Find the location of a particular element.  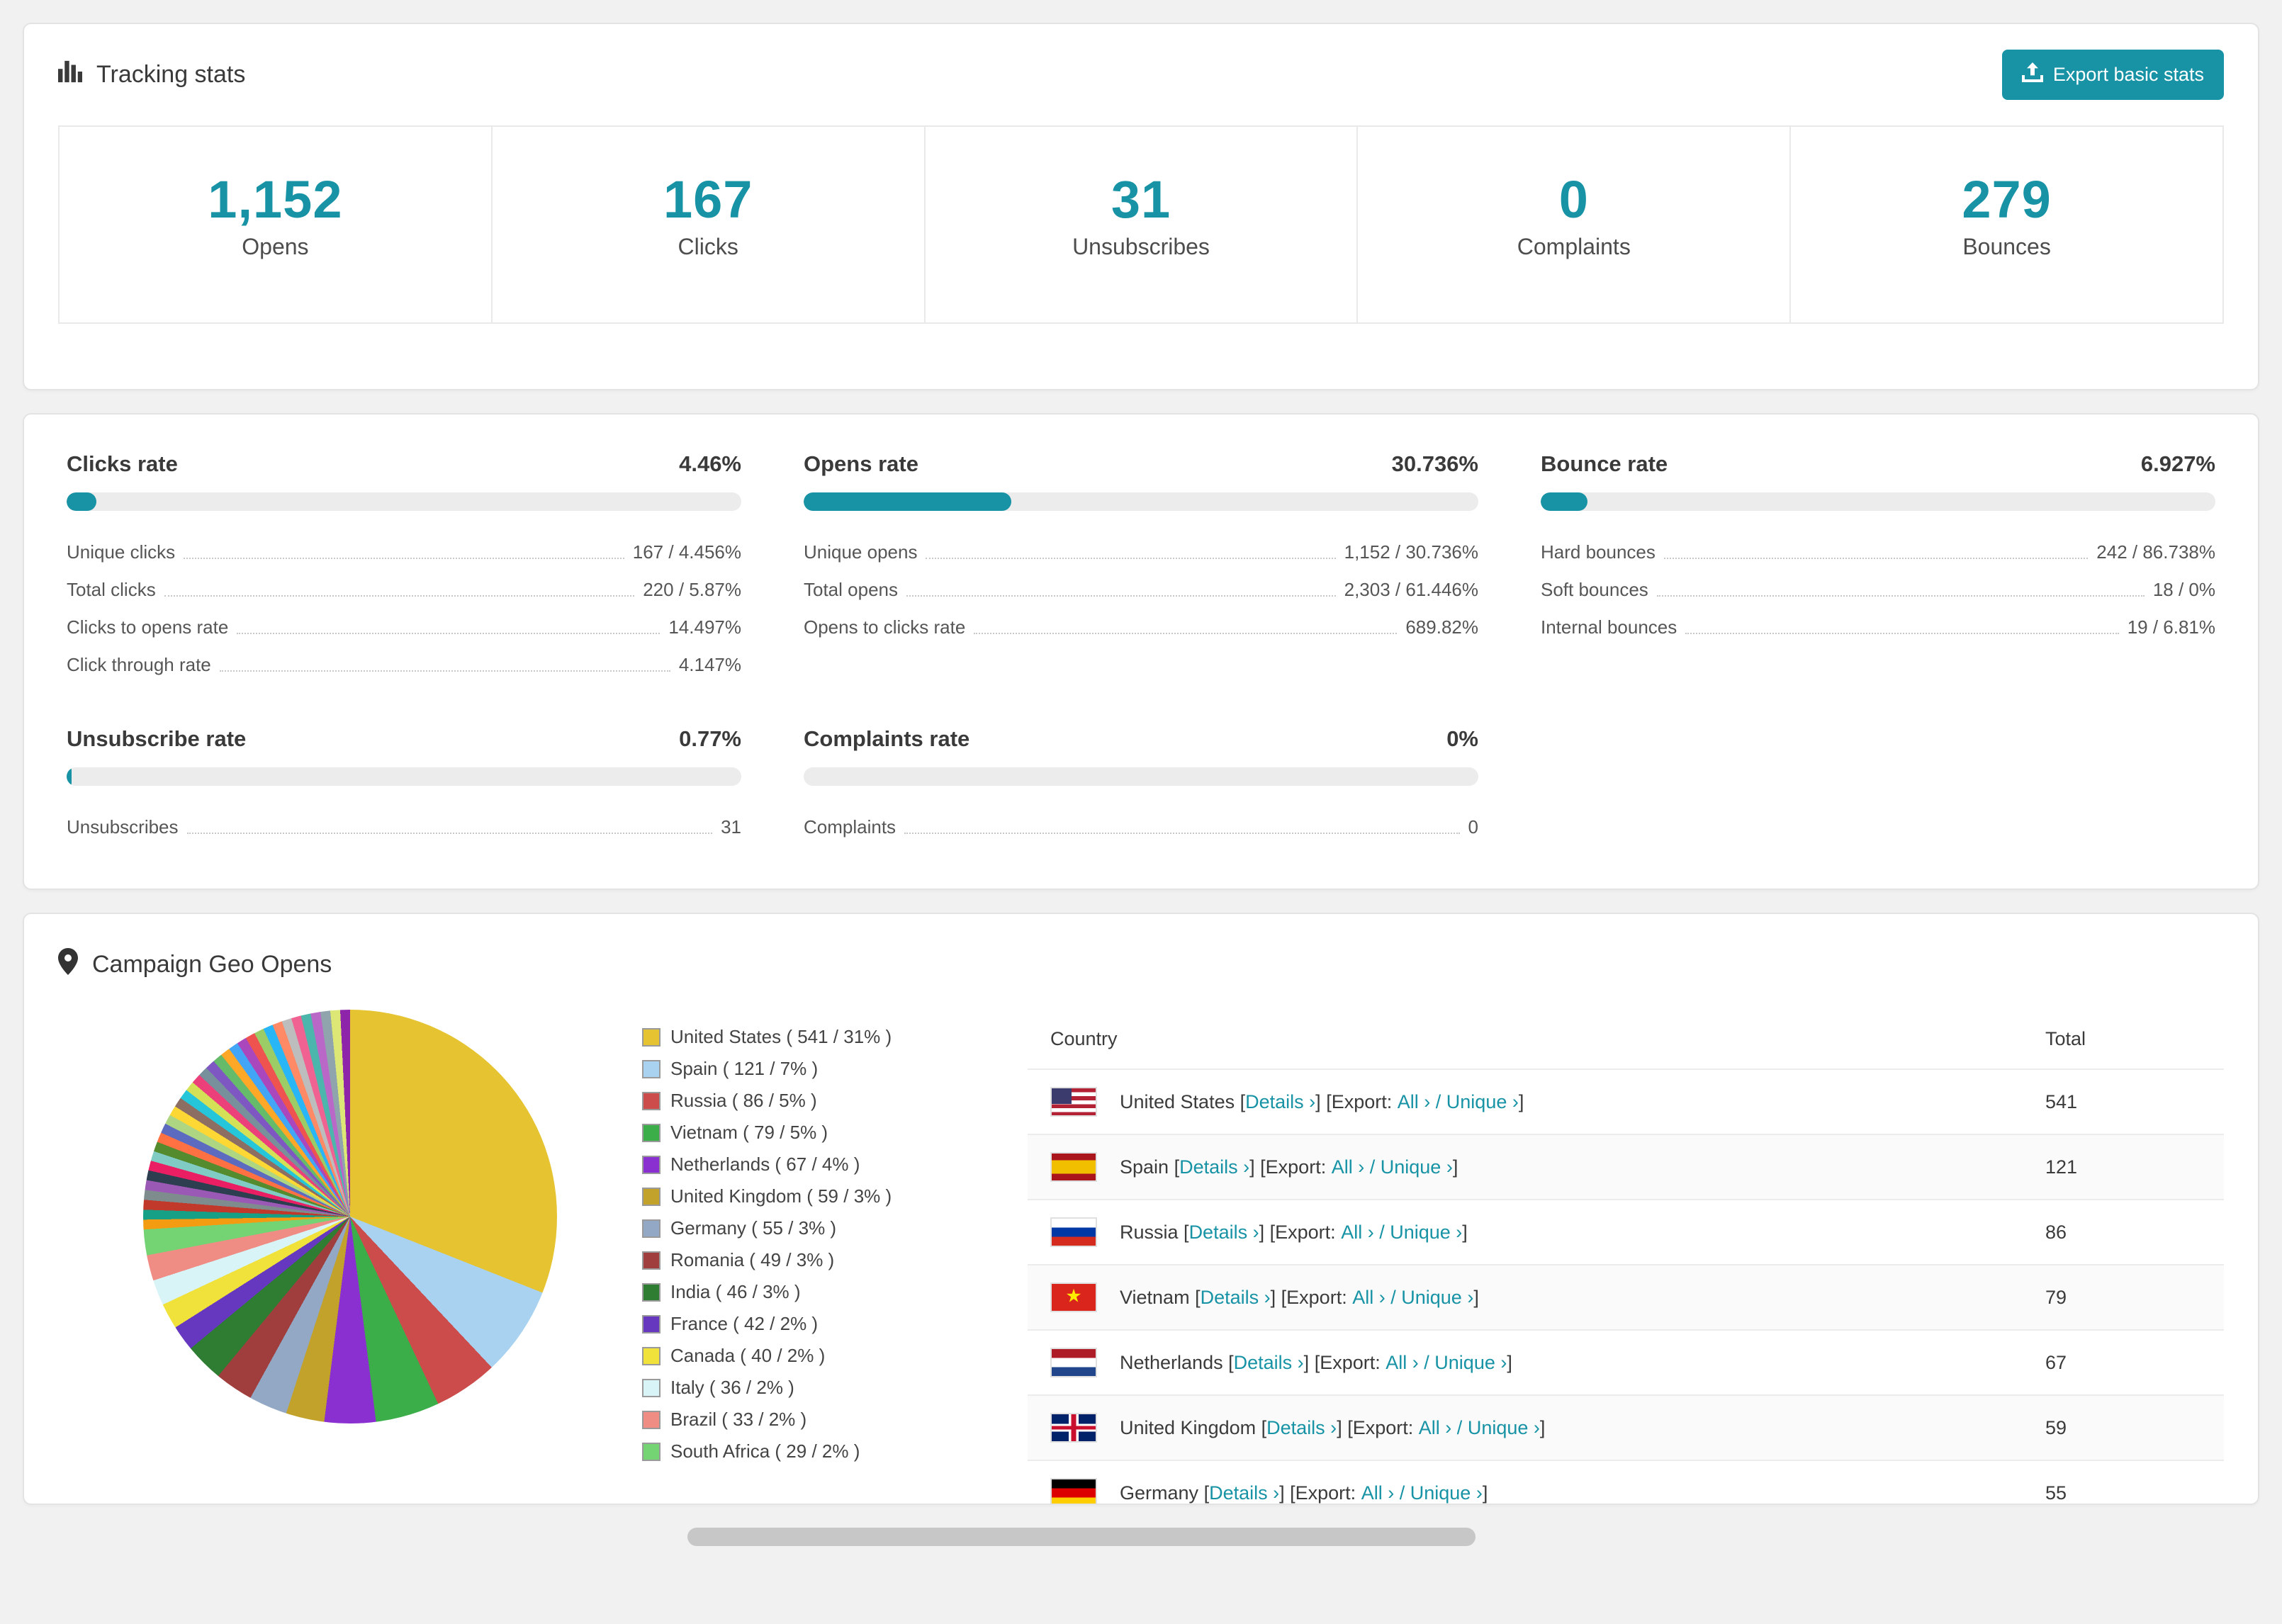

export-basic-stats-button: Export basic stats is located at coordinates (2112, 75).